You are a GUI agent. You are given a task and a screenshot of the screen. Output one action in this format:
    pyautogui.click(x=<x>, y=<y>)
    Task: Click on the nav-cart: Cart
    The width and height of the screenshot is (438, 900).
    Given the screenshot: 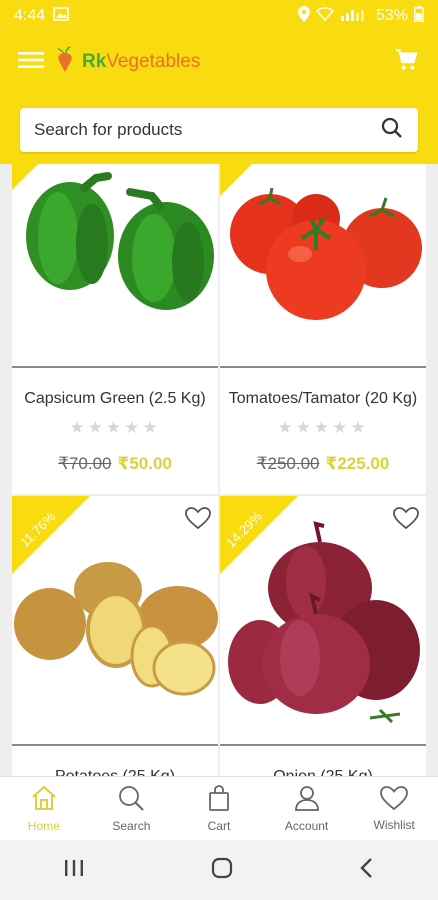 What is the action you would take?
    pyautogui.click(x=219, y=808)
    